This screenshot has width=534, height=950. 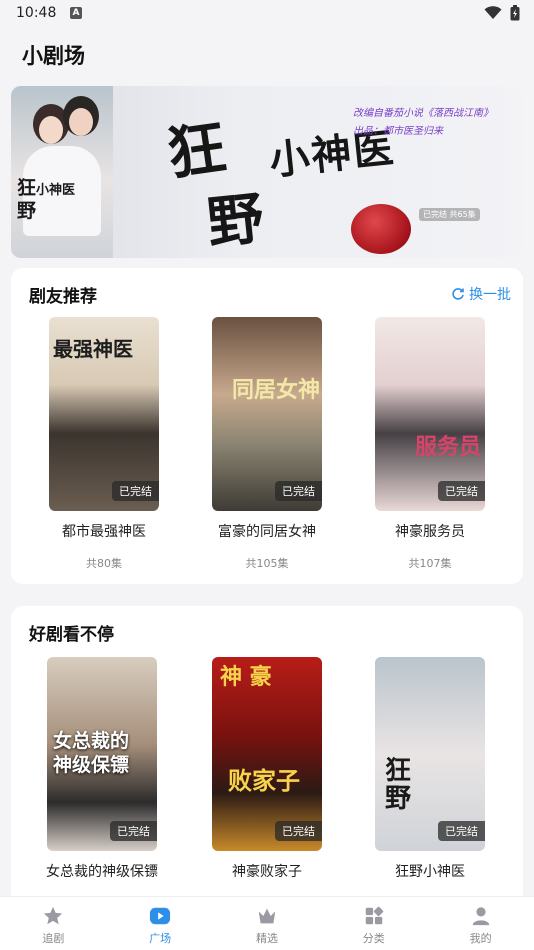 I want to click on drama-card: 服务员 已完结 神豪服务员 共107集, so click(x=430, y=444).